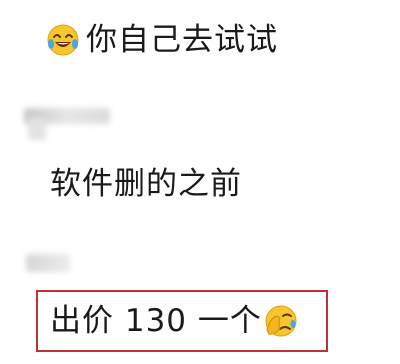  I want to click on blurred-avatar, so click(37, 129).